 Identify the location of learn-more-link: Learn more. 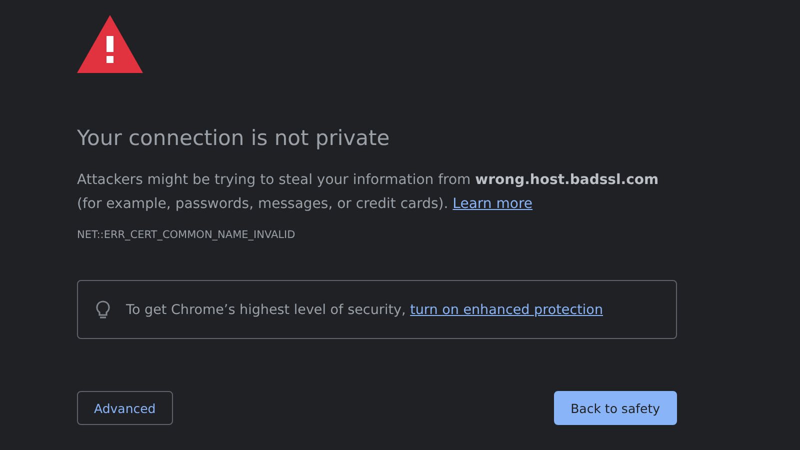
(492, 204).